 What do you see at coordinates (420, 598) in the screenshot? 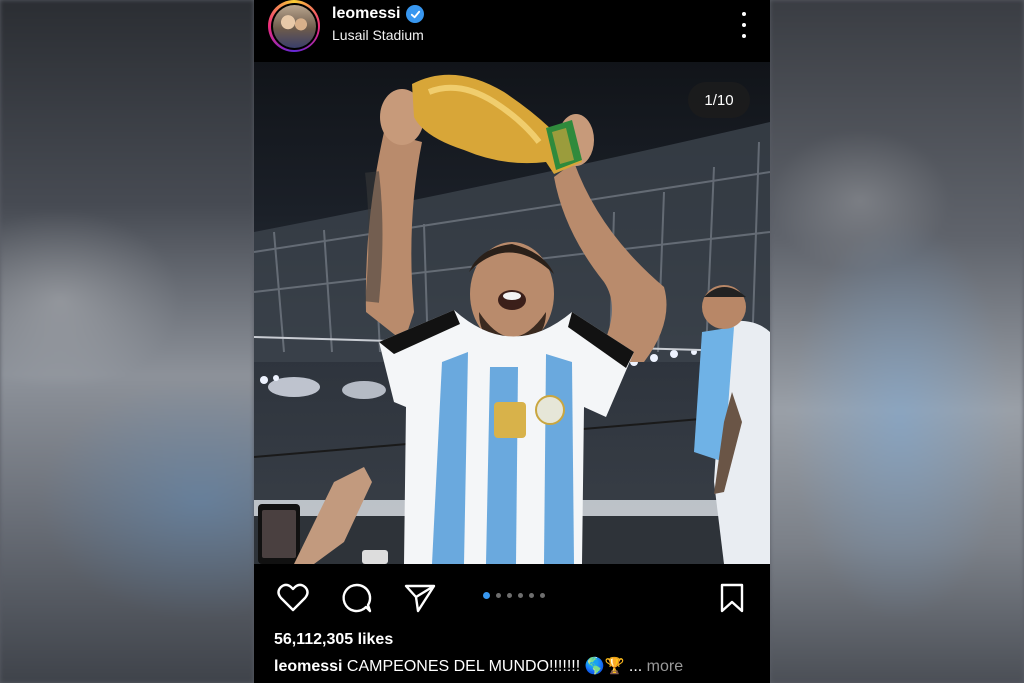
I see `paper-plane-icon` at bounding box center [420, 598].